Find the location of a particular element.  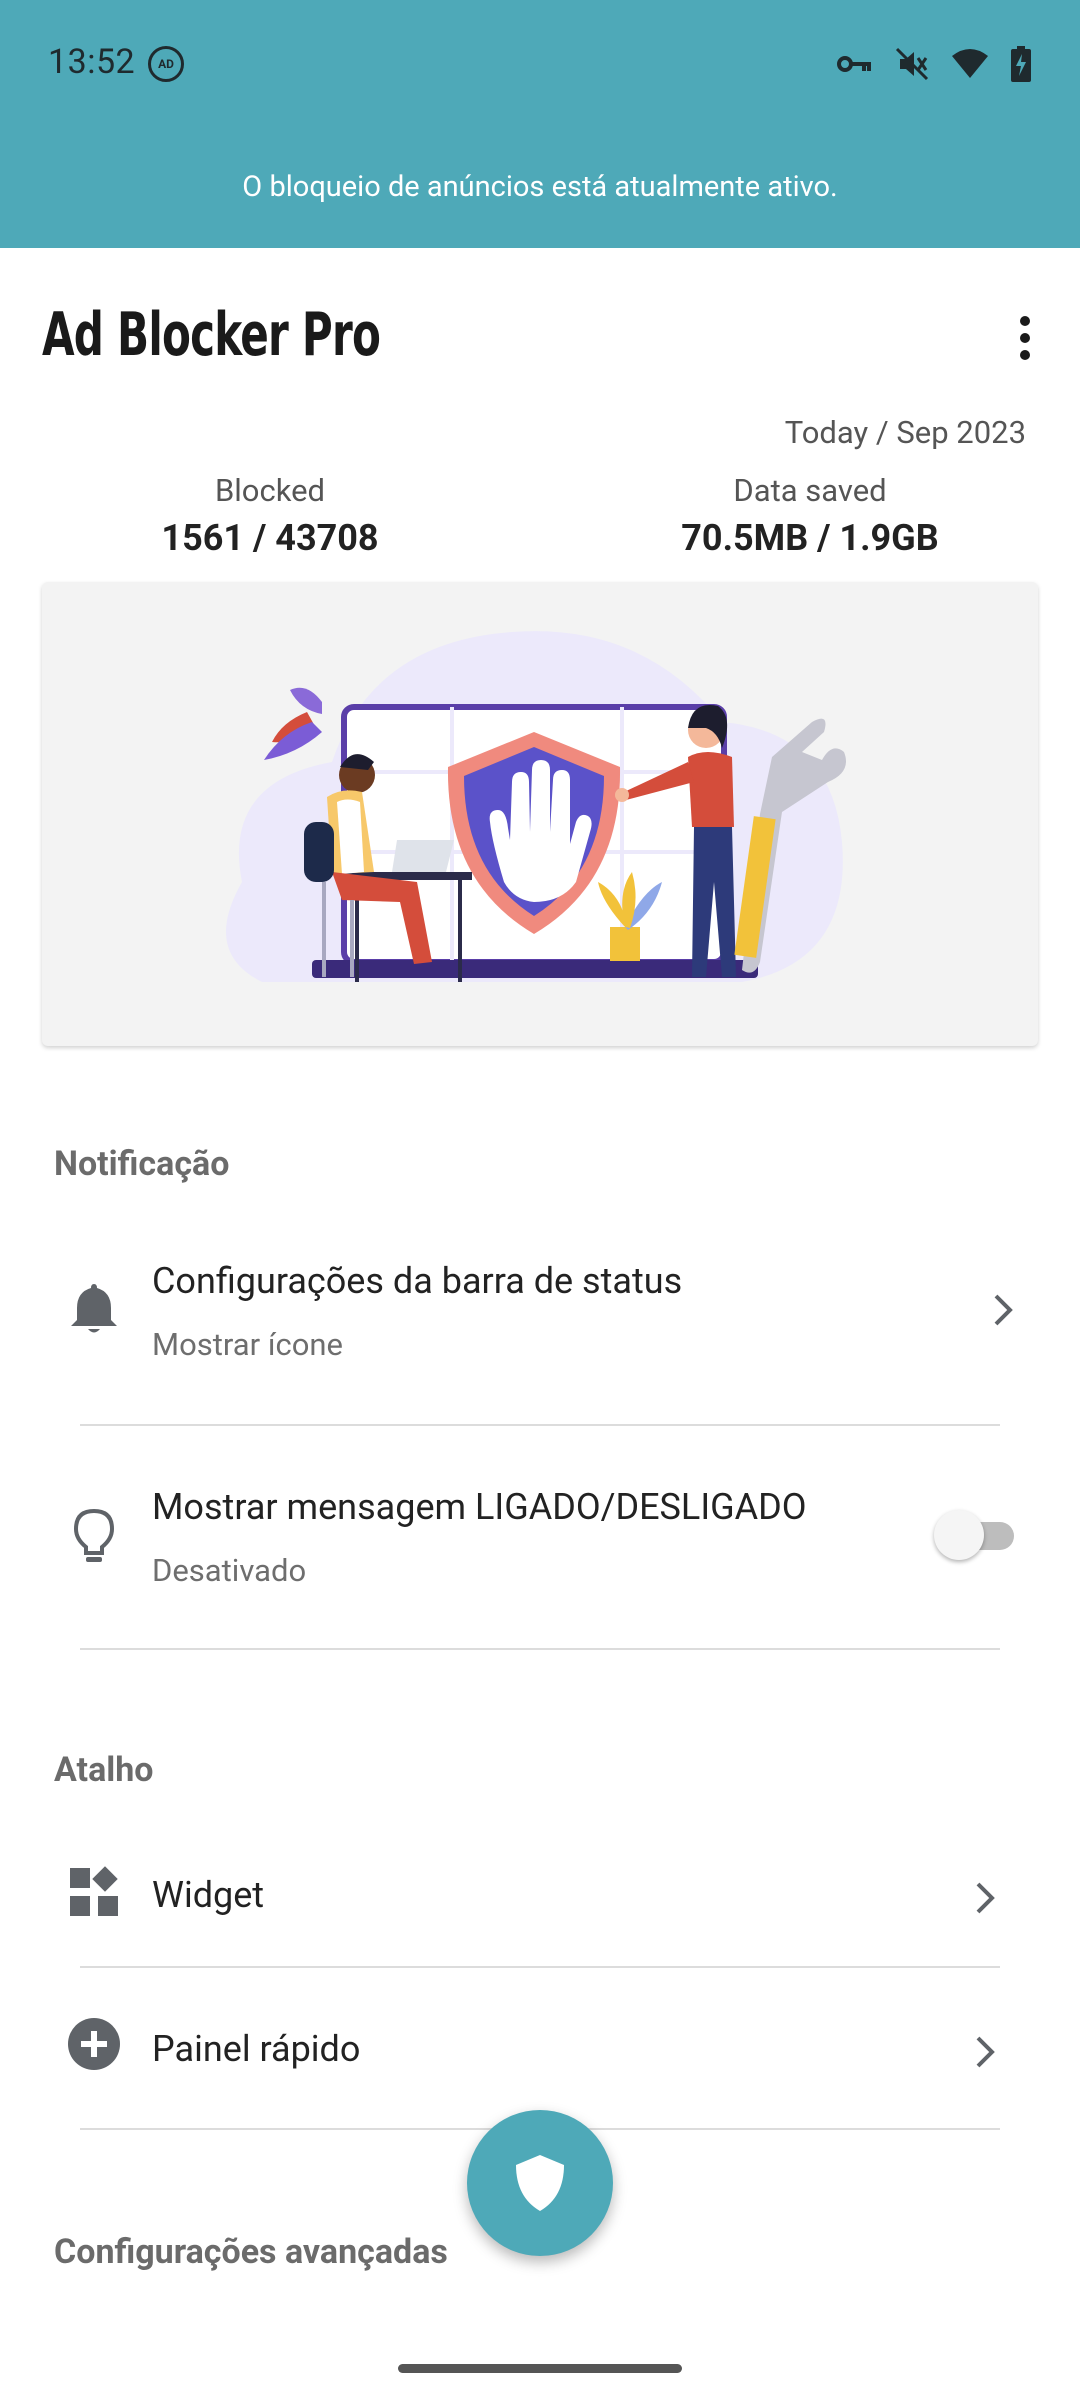

battery-charging-icon is located at coordinates (1021, 64).